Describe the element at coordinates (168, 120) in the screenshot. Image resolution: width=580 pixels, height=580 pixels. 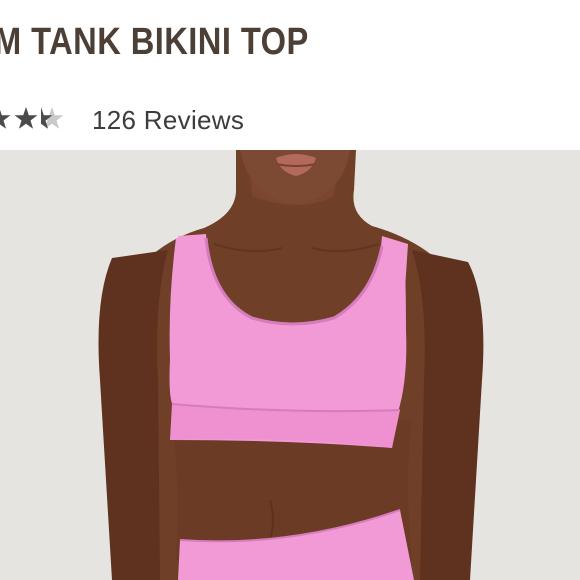
I see `reviews-count-link: 126 Reviews` at that location.